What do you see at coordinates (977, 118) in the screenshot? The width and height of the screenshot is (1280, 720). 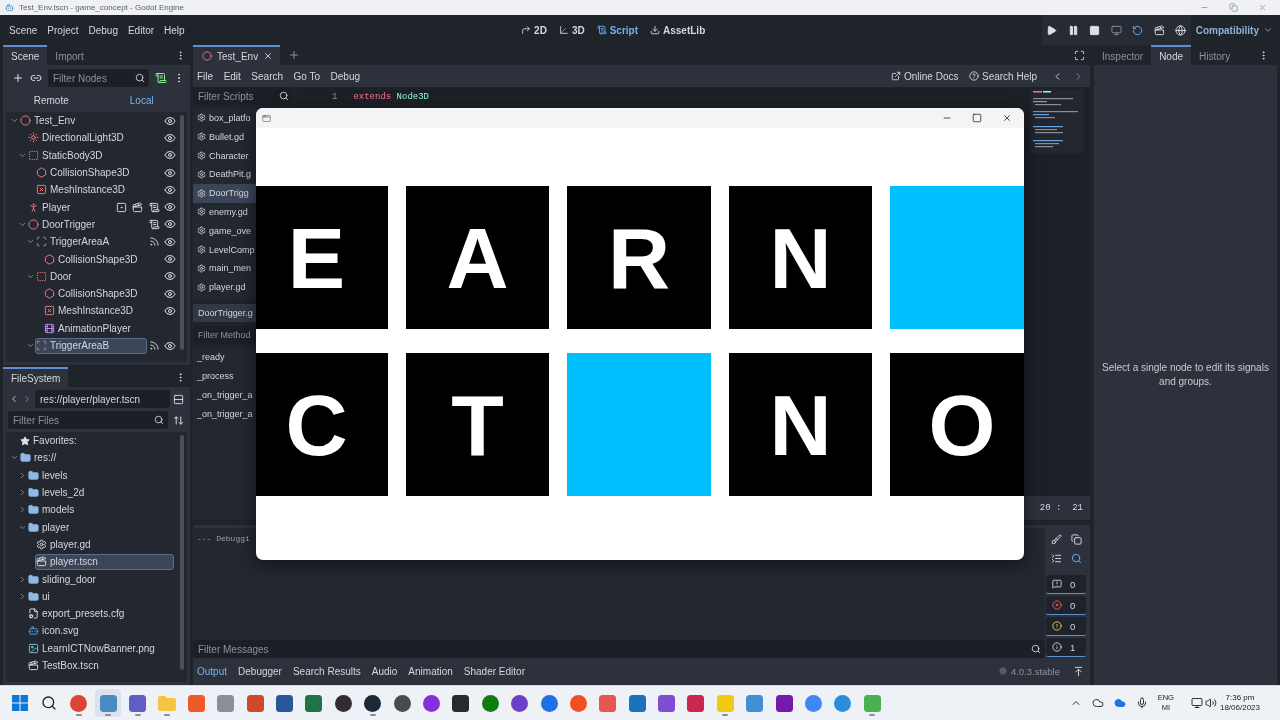 I see `maximize-icon` at bounding box center [977, 118].